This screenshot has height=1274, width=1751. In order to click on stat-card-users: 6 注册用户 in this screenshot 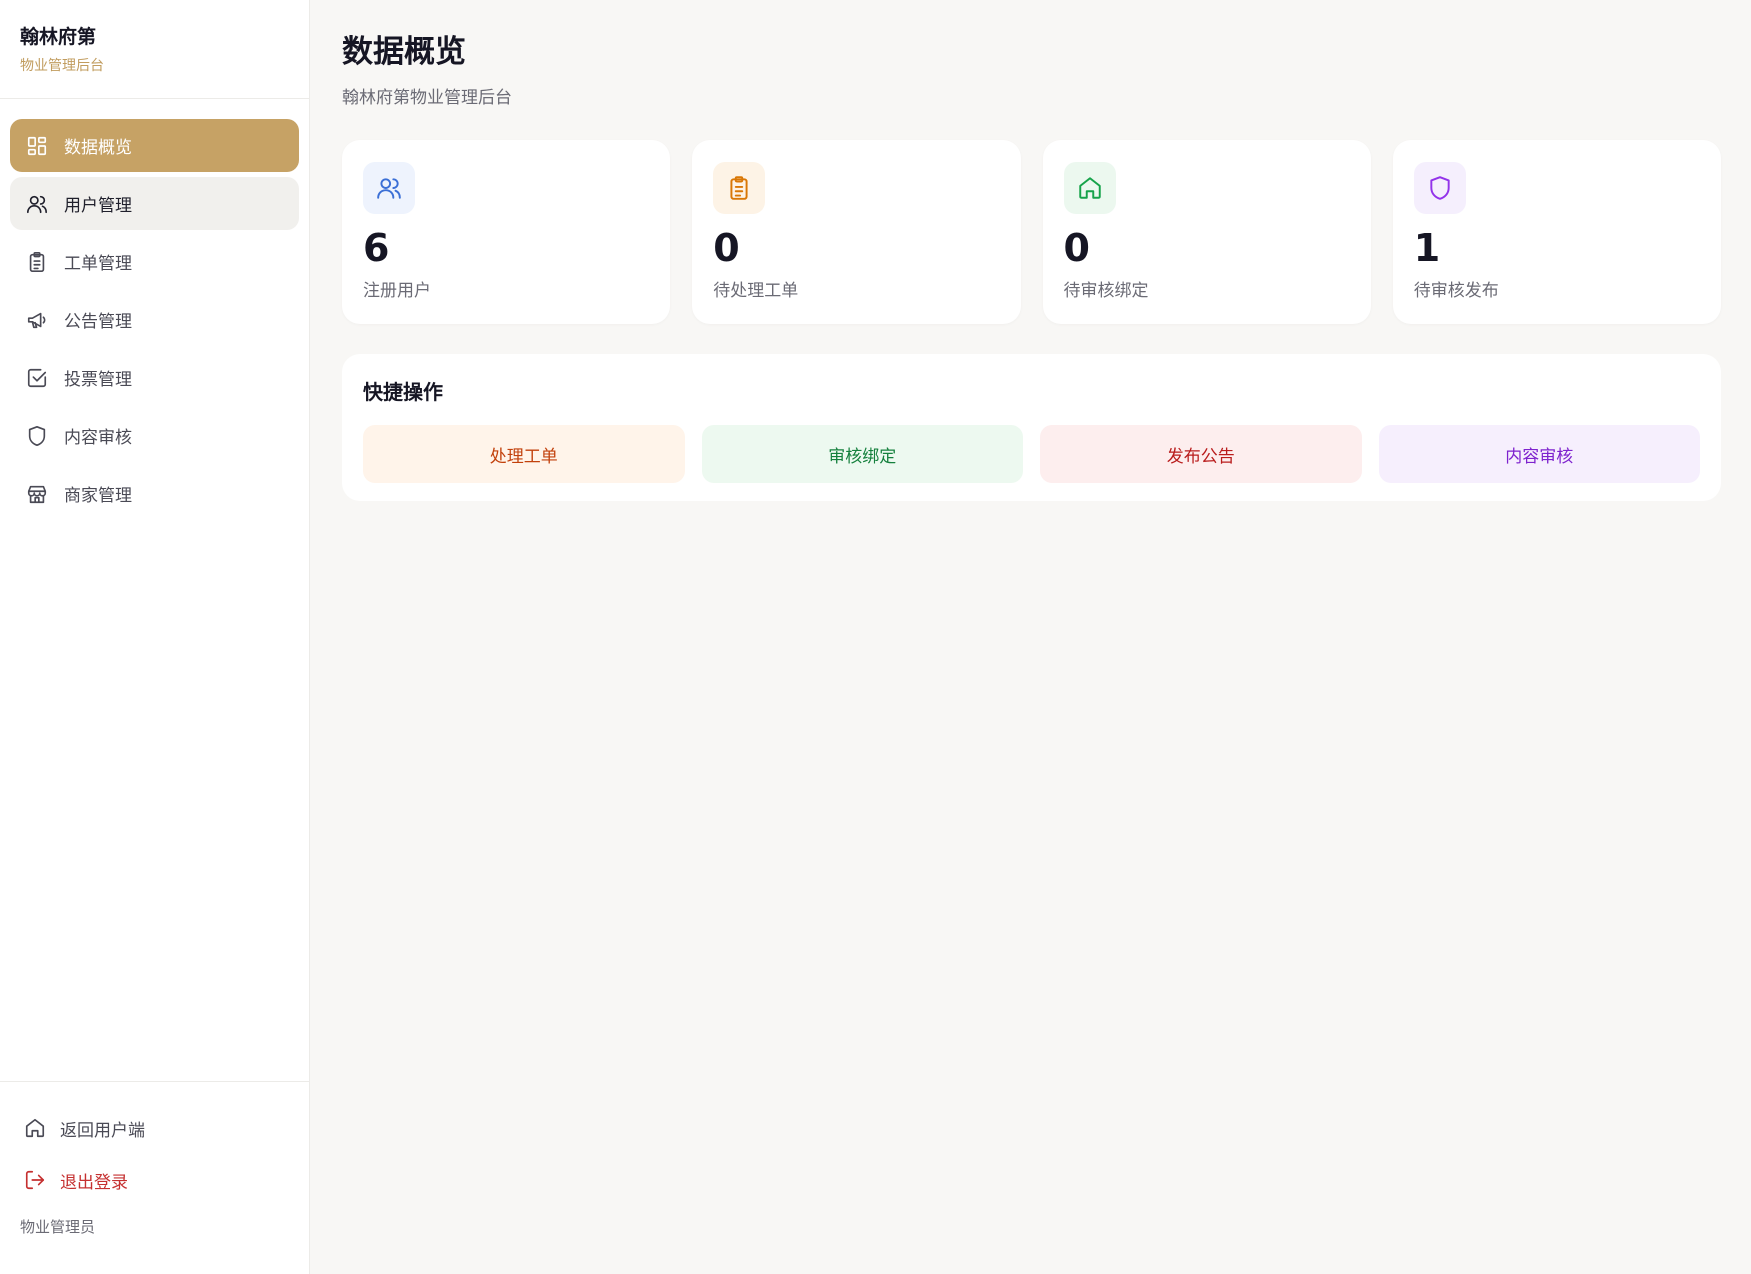, I will do `click(506, 232)`.